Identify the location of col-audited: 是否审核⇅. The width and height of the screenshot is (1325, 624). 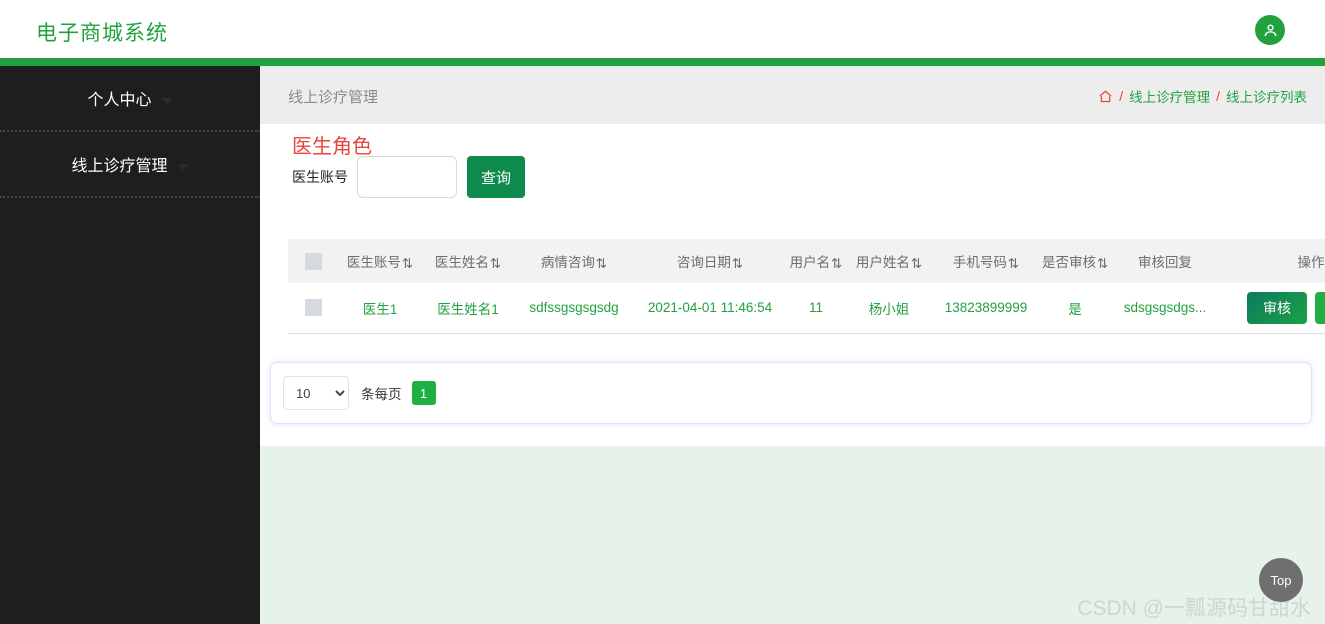
(1075, 261).